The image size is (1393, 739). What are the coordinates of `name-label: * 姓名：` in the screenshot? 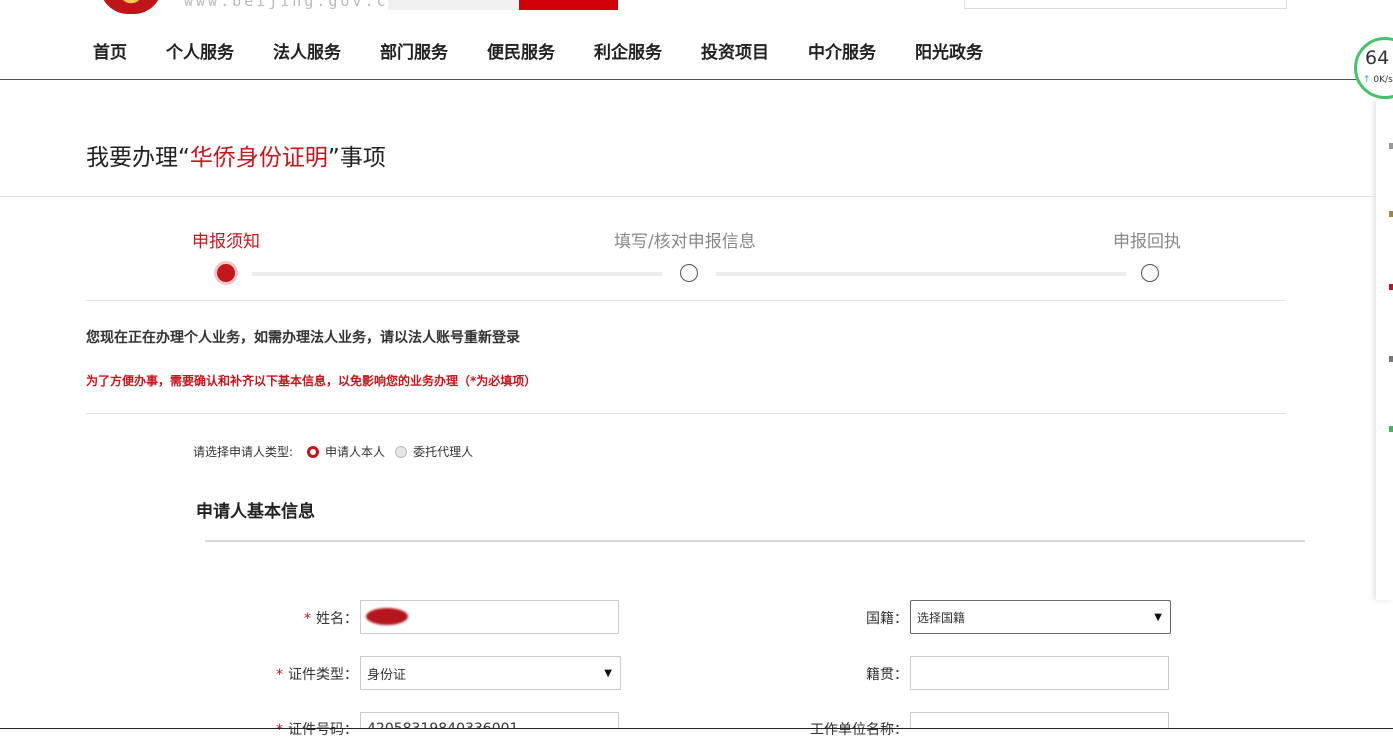 It's located at (319, 618).